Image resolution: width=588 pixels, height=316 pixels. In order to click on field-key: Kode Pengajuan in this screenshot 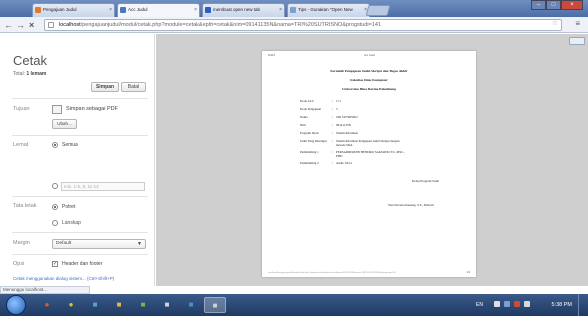, I will do `click(310, 109)`.